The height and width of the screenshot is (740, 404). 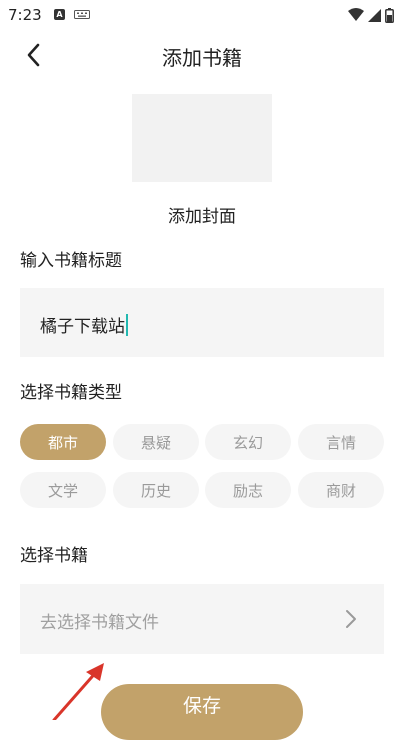 I want to click on tag-xuanyi: 悬疑, so click(x=156, y=442).